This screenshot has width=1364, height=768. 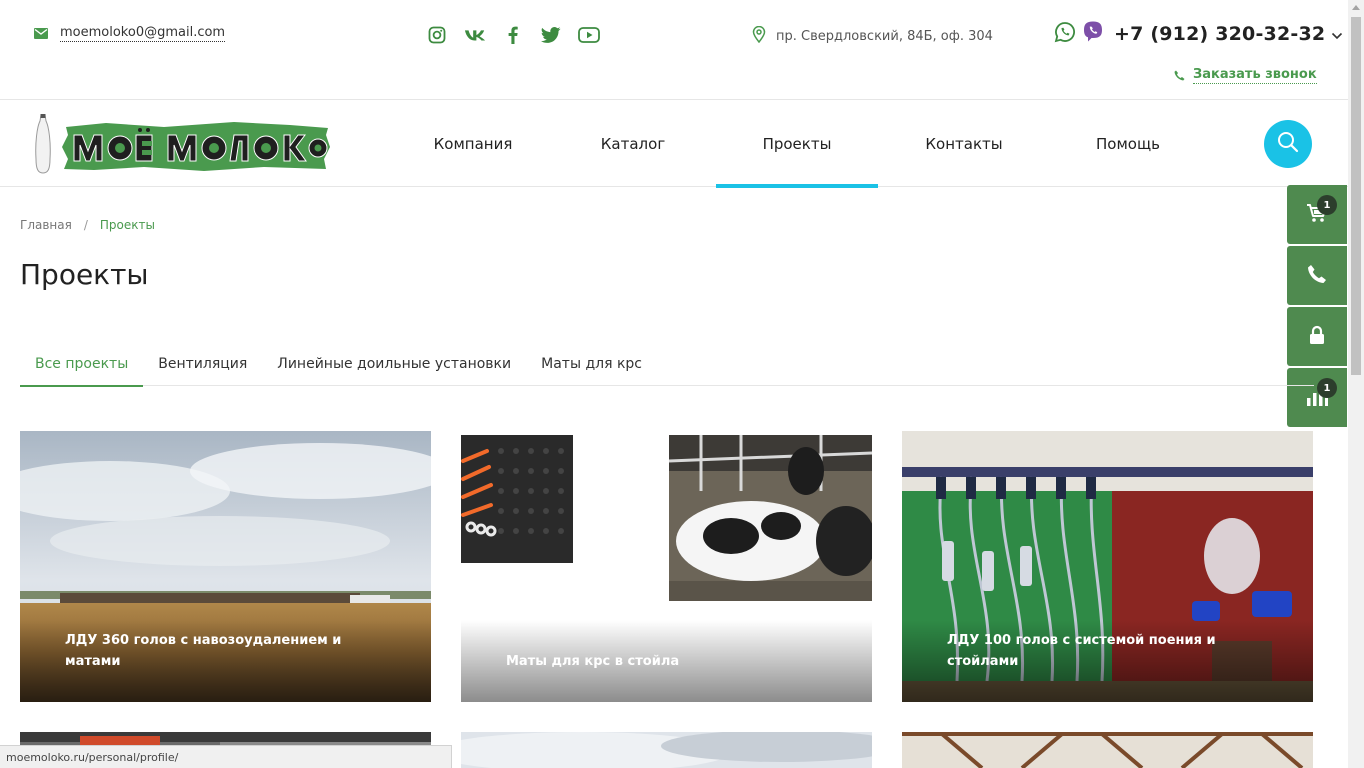 I want to click on youtube-icon, so click(x=589, y=35).